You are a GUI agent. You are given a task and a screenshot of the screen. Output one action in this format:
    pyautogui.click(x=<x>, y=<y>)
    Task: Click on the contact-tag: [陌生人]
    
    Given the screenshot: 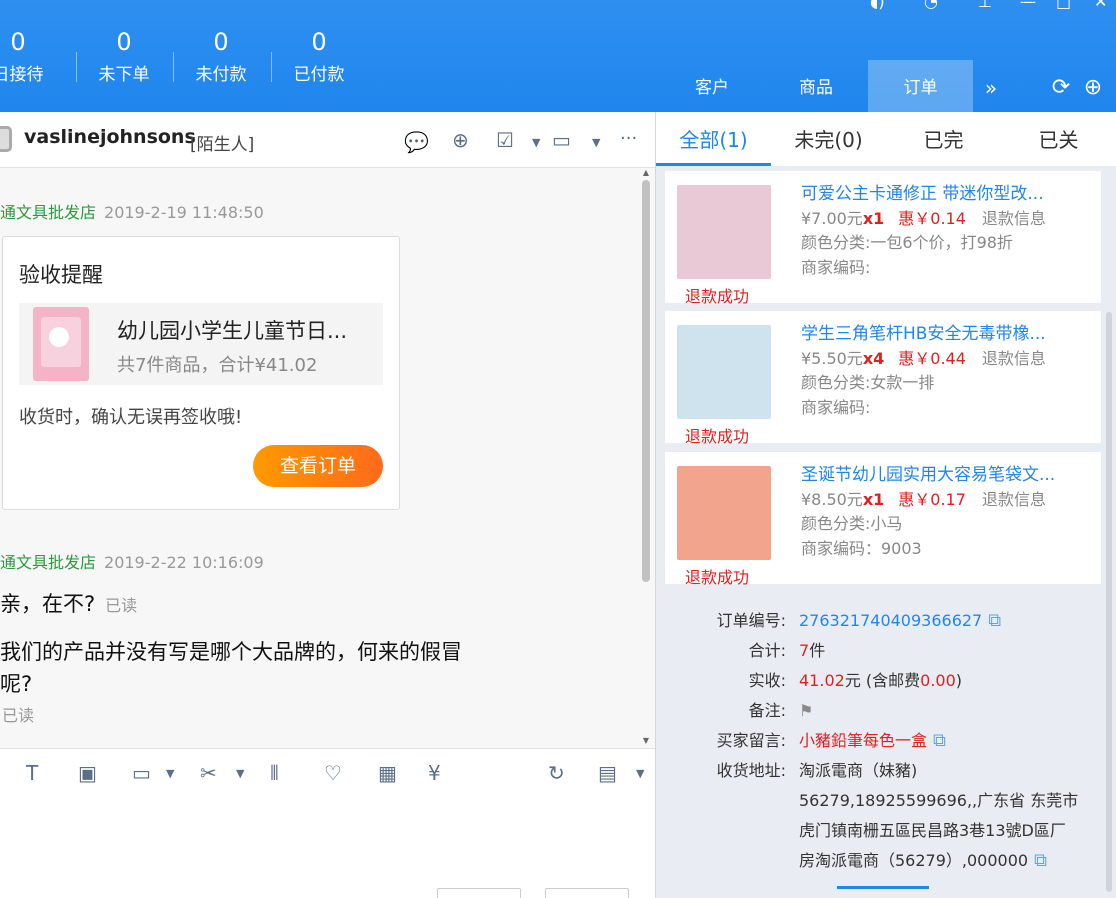 What is the action you would take?
    pyautogui.click(x=222, y=145)
    